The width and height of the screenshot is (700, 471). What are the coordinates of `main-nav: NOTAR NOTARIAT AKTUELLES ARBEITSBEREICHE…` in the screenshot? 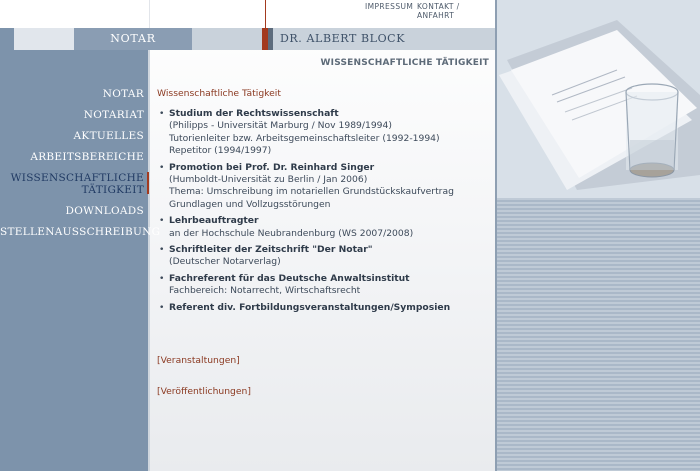 It's located at (80, 163).